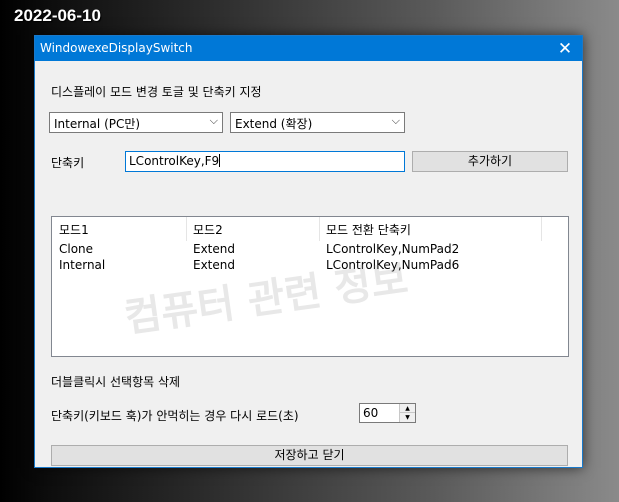 This screenshot has width=619, height=502. Describe the element at coordinates (119, 229) in the screenshot. I see `column-header-mode1: 모드1` at that location.